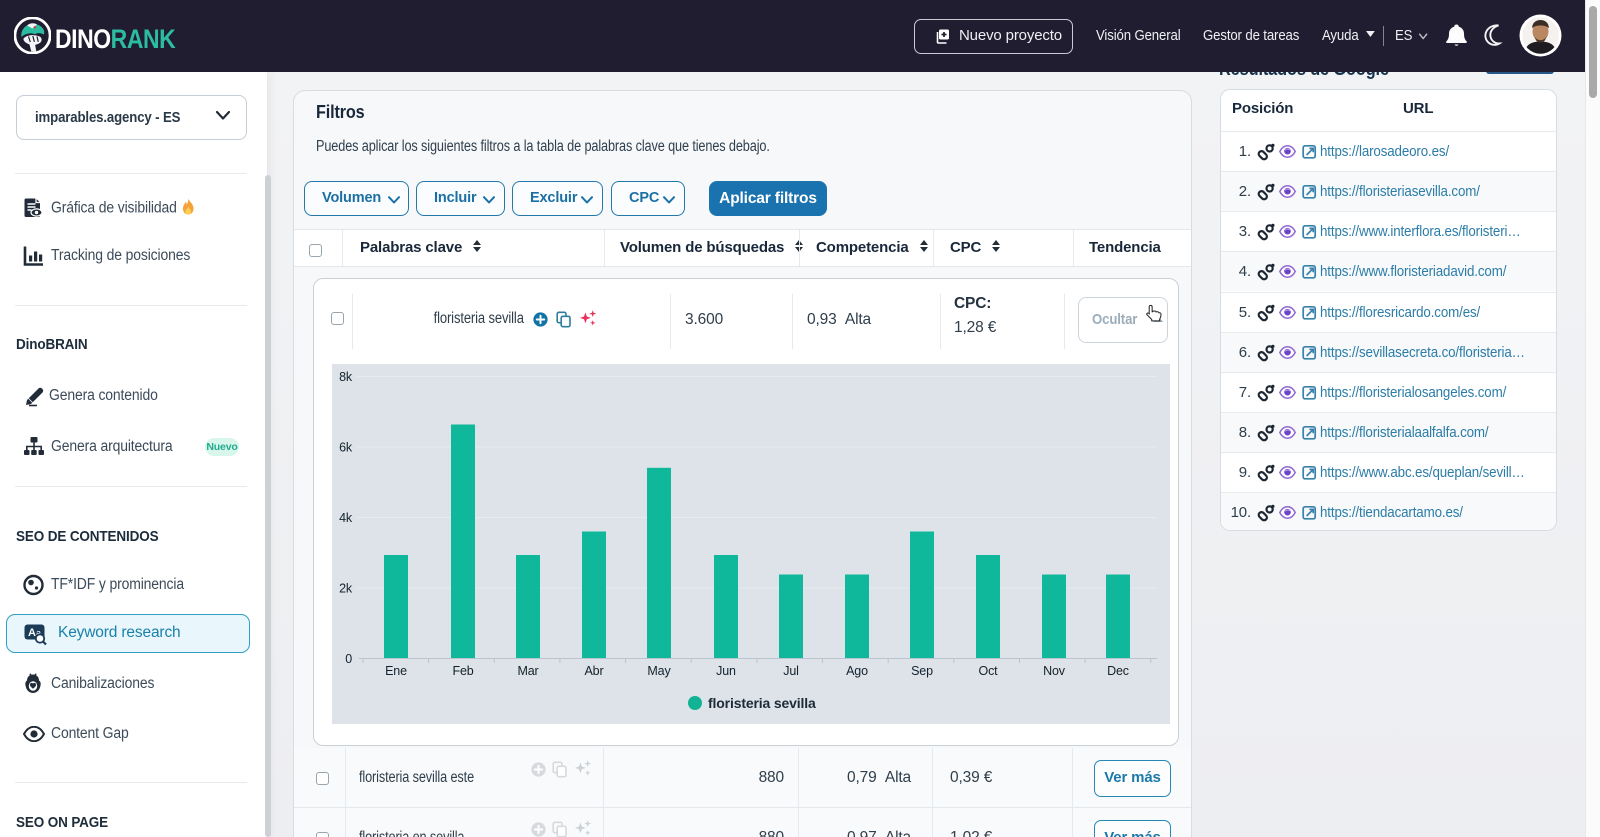 The image size is (1600, 837). Describe the element at coordinates (346, 377) in the screenshot. I see `svg-text: 8k` at that location.